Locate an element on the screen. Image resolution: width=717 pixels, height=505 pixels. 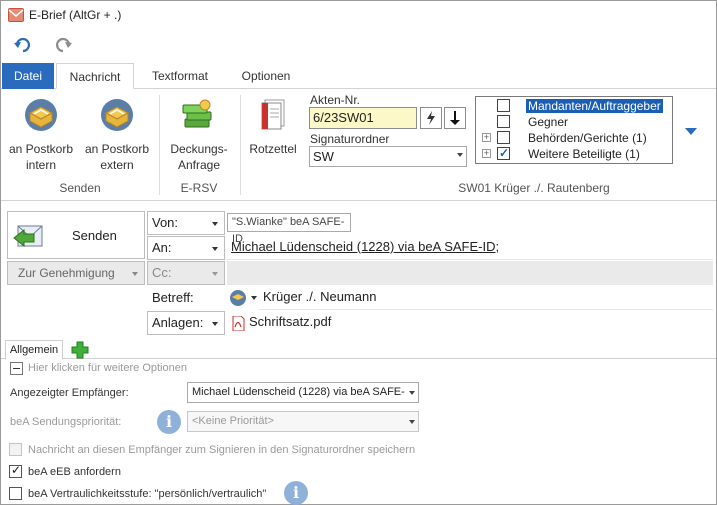
tree-item-label: Weitere Beteiligte (1) is located at coordinates (584, 154).